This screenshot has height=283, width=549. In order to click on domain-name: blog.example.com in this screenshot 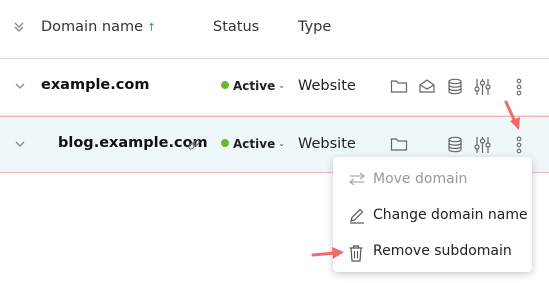, I will do `click(133, 143)`.